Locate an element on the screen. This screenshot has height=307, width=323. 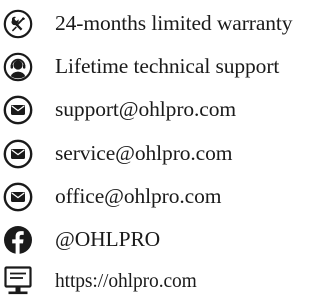
service-email-row: service@ohlpro.com is located at coordinates (161, 154).